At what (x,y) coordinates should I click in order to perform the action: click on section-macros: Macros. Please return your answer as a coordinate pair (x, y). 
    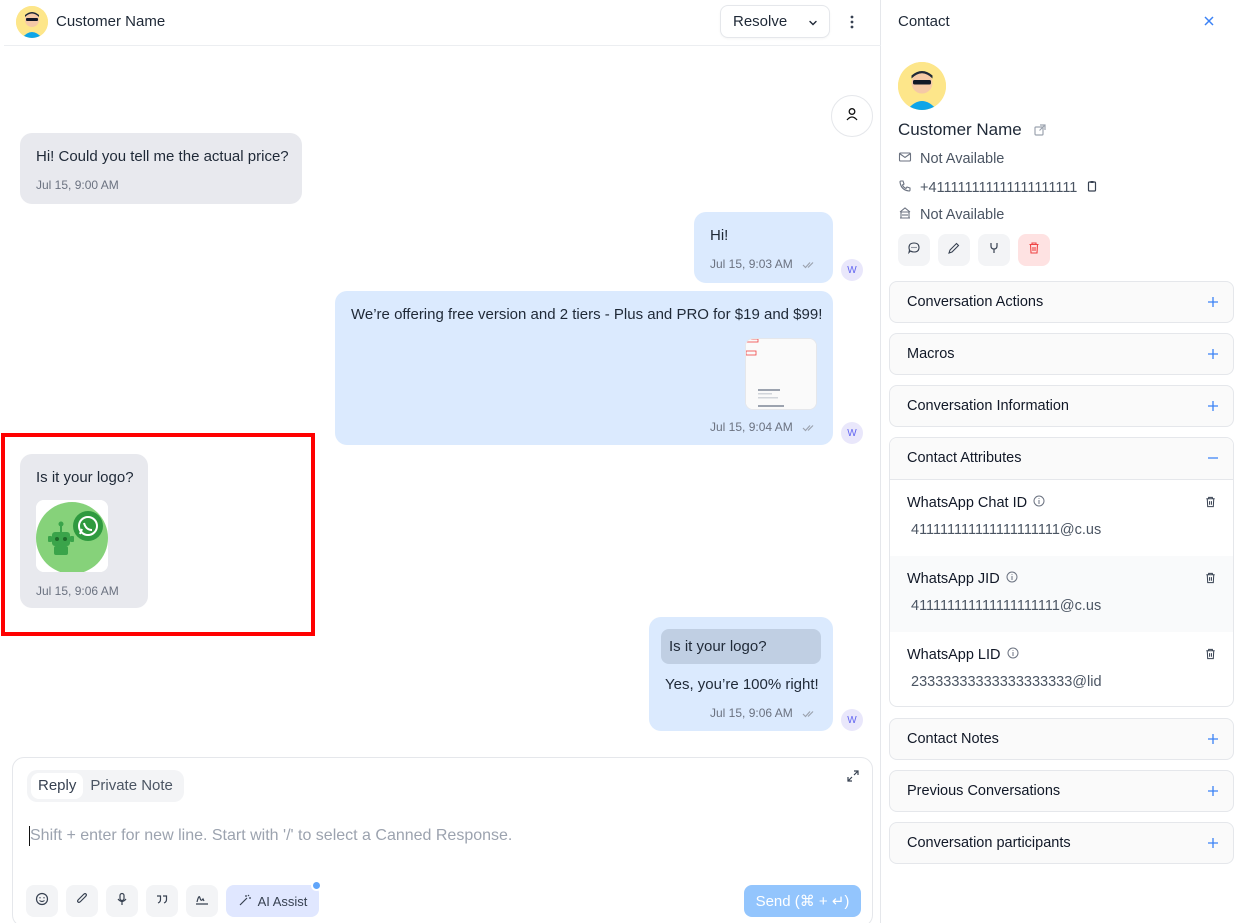
    Looking at the image, I should click on (1061, 354).